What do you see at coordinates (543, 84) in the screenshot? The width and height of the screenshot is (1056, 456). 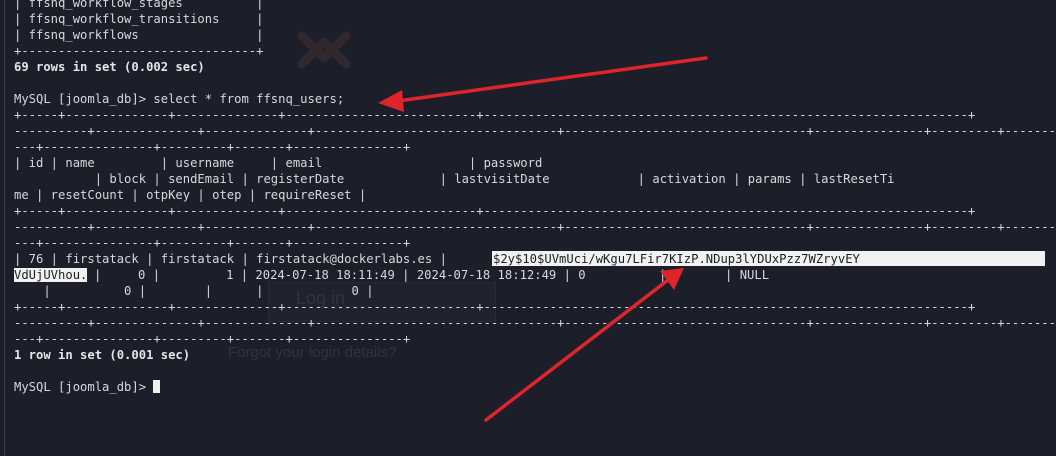 I see `arrow-to-command` at bounding box center [543, 84].